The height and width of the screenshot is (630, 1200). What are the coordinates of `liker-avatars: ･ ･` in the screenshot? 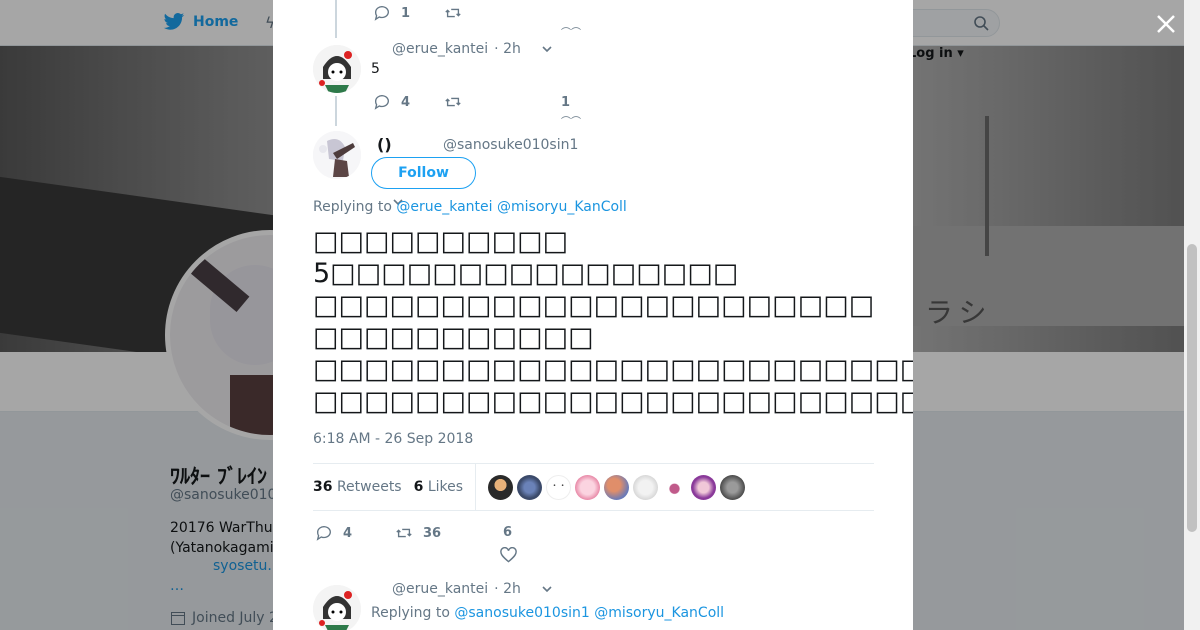 It's located at (617, 487).